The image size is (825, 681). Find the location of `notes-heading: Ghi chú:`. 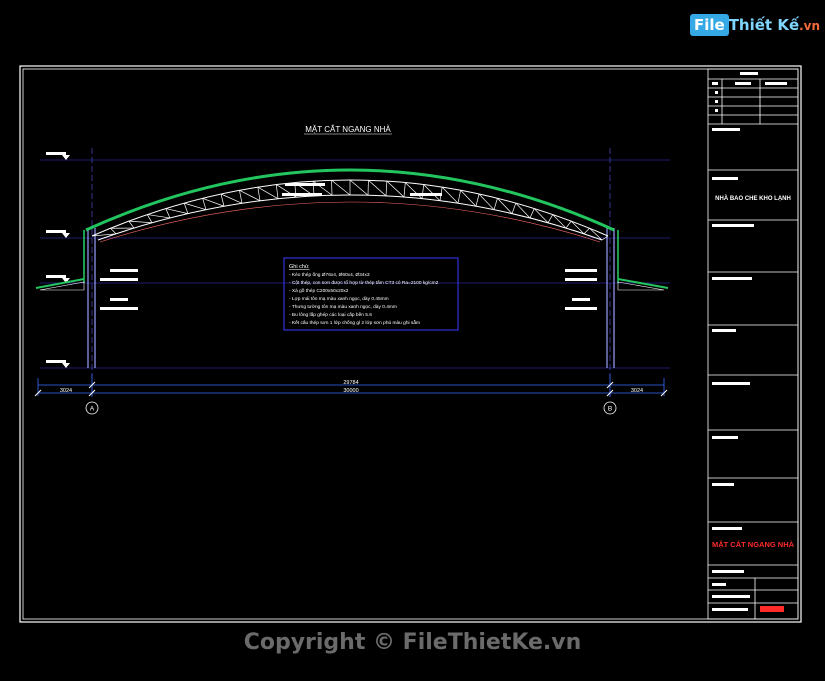

notes-heading: Ghi chú: is located at coordinates (299, 267).